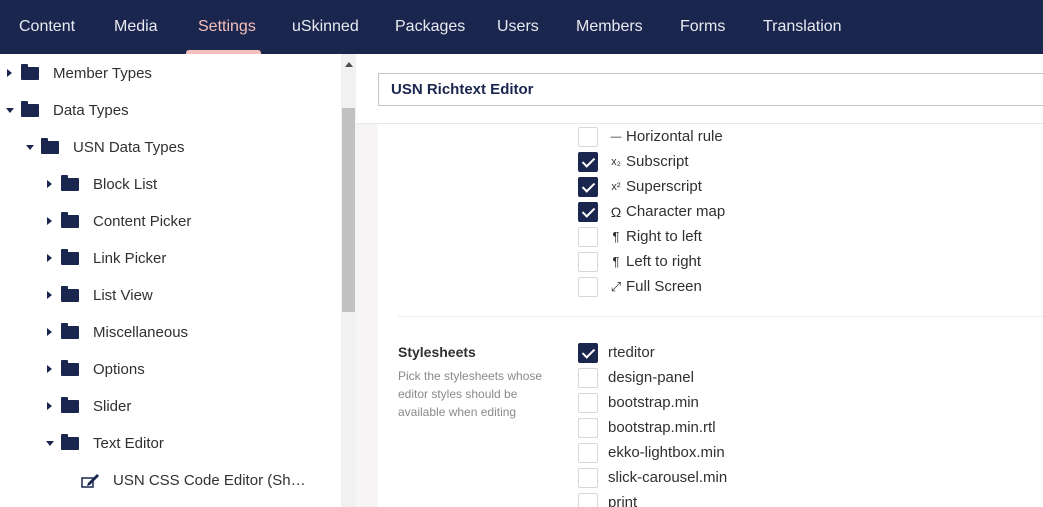 The height and width of the screenshot is (507, 1043). Describe the element at coordinates (170, 369) in the screenshot. I see `tree-item-options: Options` at that location.